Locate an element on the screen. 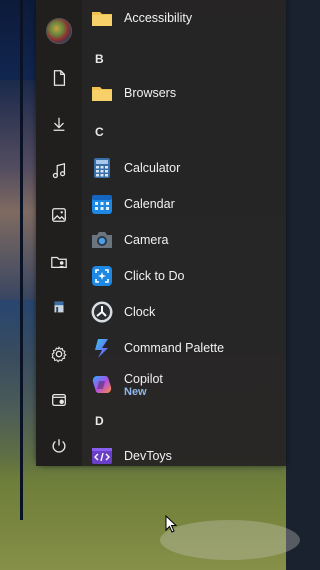 Image resolution: width=320 pixels, height=570 pixels. devtoys-icon is located at coordinates (102, 456).